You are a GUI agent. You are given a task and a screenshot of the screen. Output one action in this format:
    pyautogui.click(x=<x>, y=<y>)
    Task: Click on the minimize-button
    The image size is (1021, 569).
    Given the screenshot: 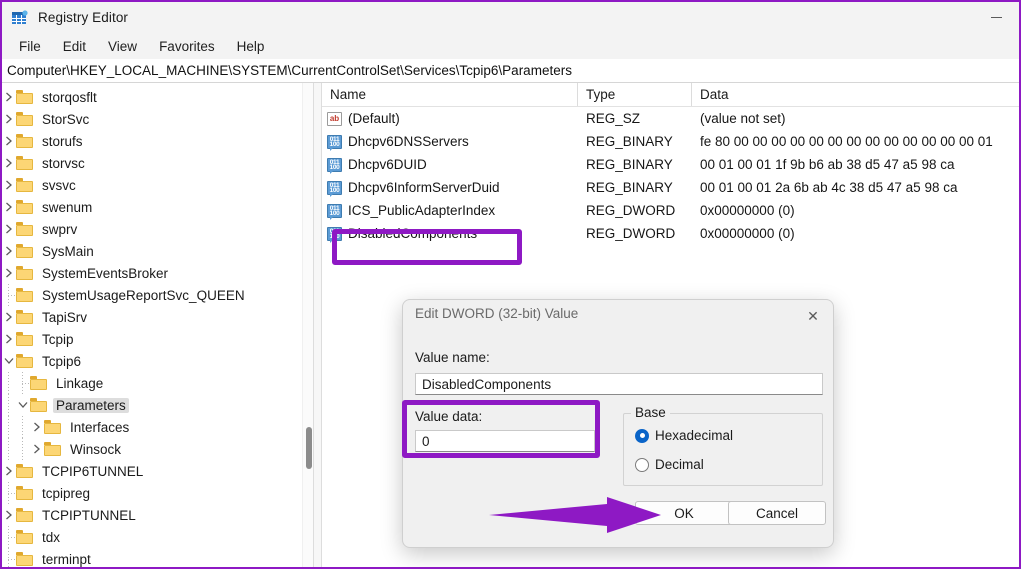 What is the action you would take?
    pyautogui.click(x=996, y=17)
    